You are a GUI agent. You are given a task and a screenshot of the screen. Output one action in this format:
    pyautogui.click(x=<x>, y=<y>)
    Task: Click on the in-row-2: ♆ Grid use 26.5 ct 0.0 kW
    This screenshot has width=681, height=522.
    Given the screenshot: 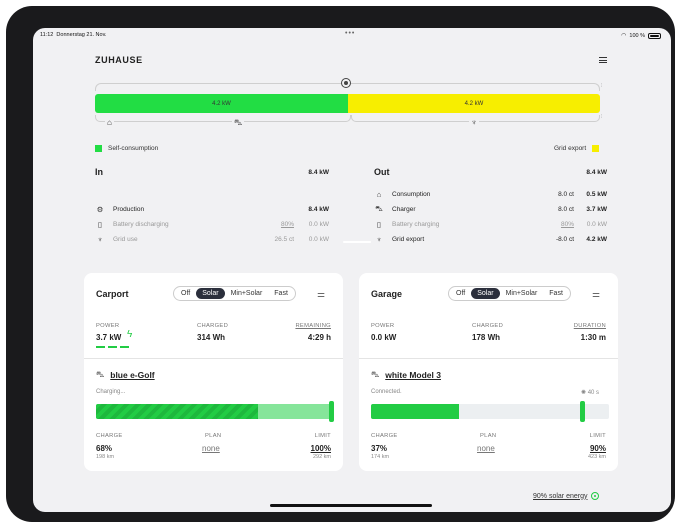 What is the action you would take?
    pyautogui.click(x=212, y=239)
    